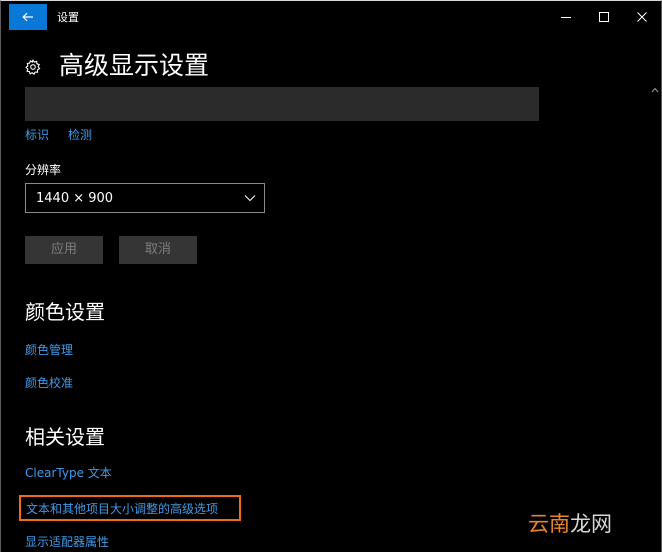 Image resolution: width=662 pixels, height=552 pixels. What do you see at coordinates (75, 198) in the screenshot?
I see `resolution-value: 1440 × 900` at bounding box center [75, 198].